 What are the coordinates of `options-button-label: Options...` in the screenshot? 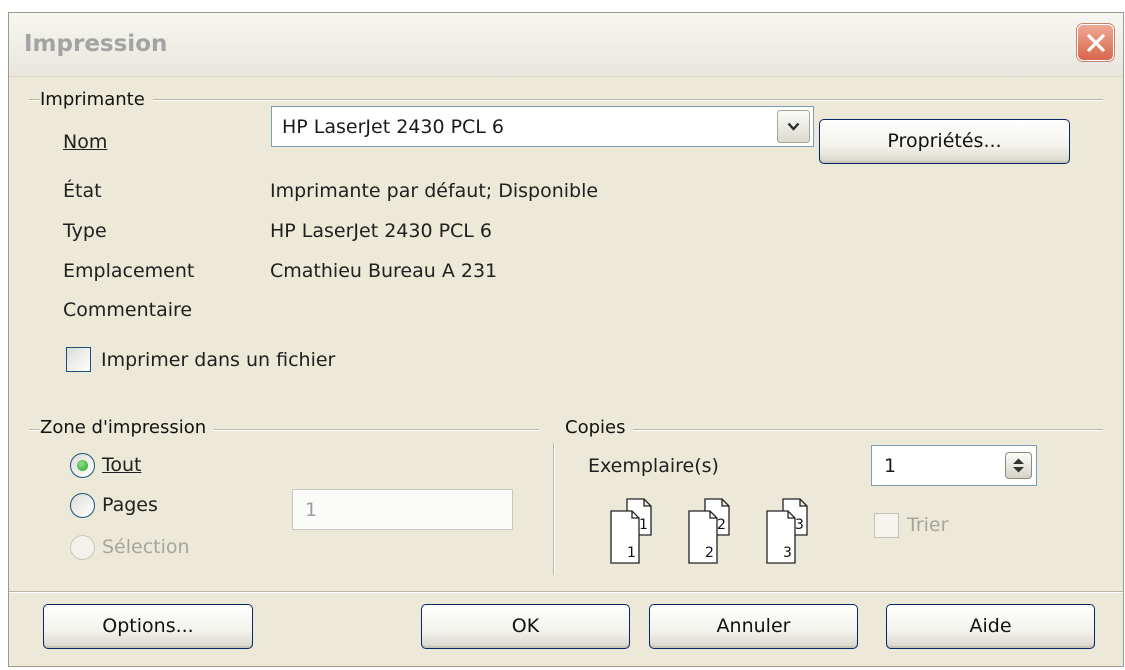 It's located at (148, 626).